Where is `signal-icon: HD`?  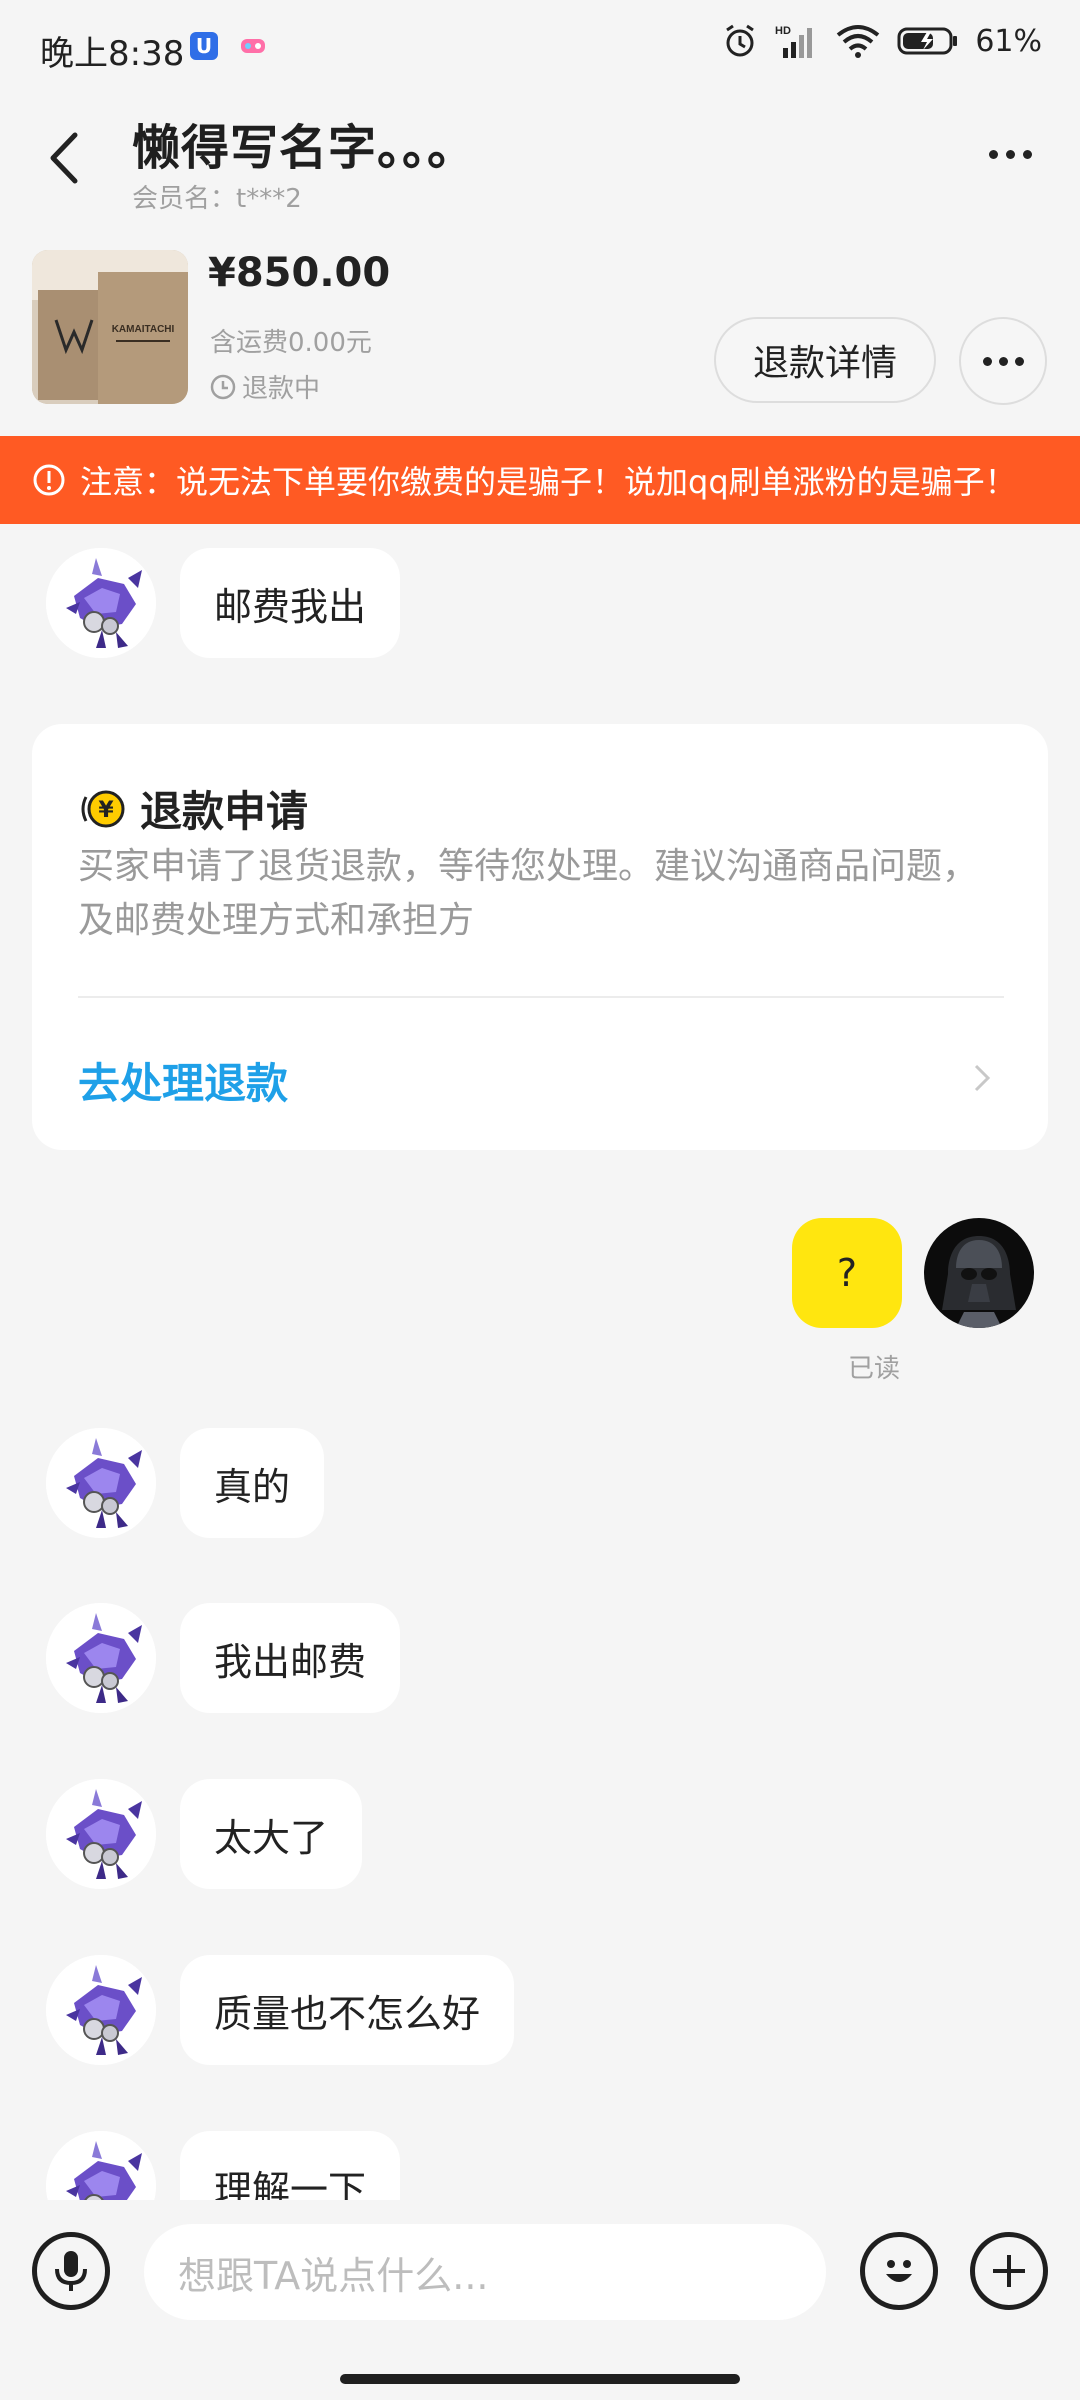
signal-icon: HD is located at coordinates (794, 41).